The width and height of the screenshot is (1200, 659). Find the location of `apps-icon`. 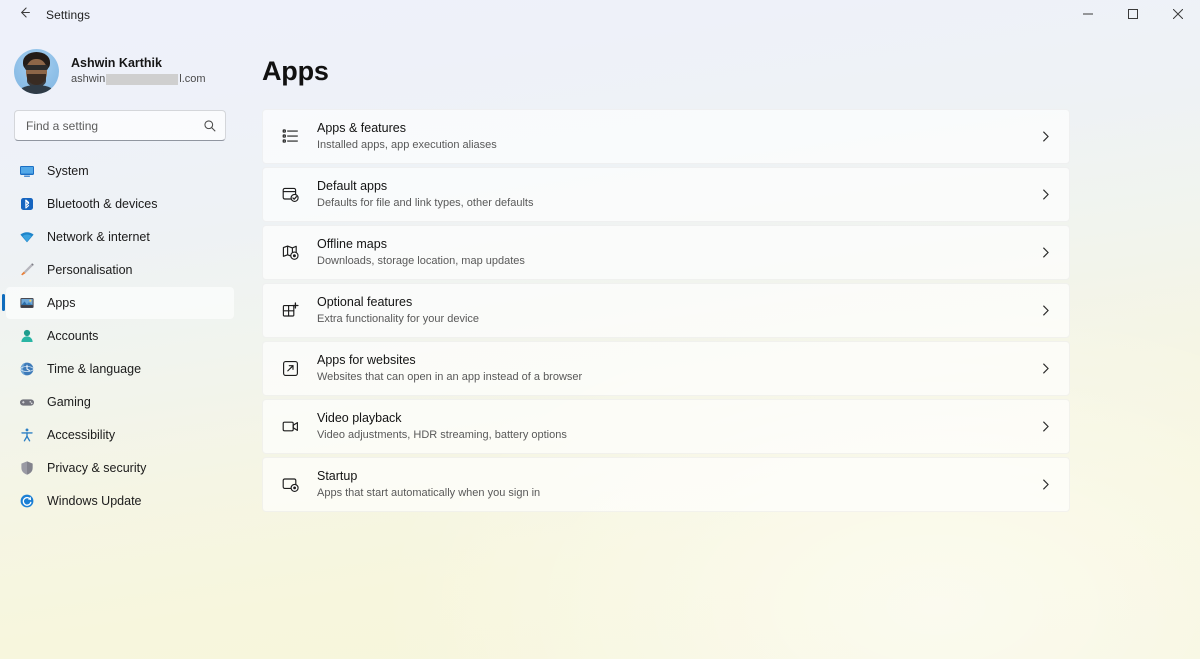

apps-icon is located at coordinates (26, 303).